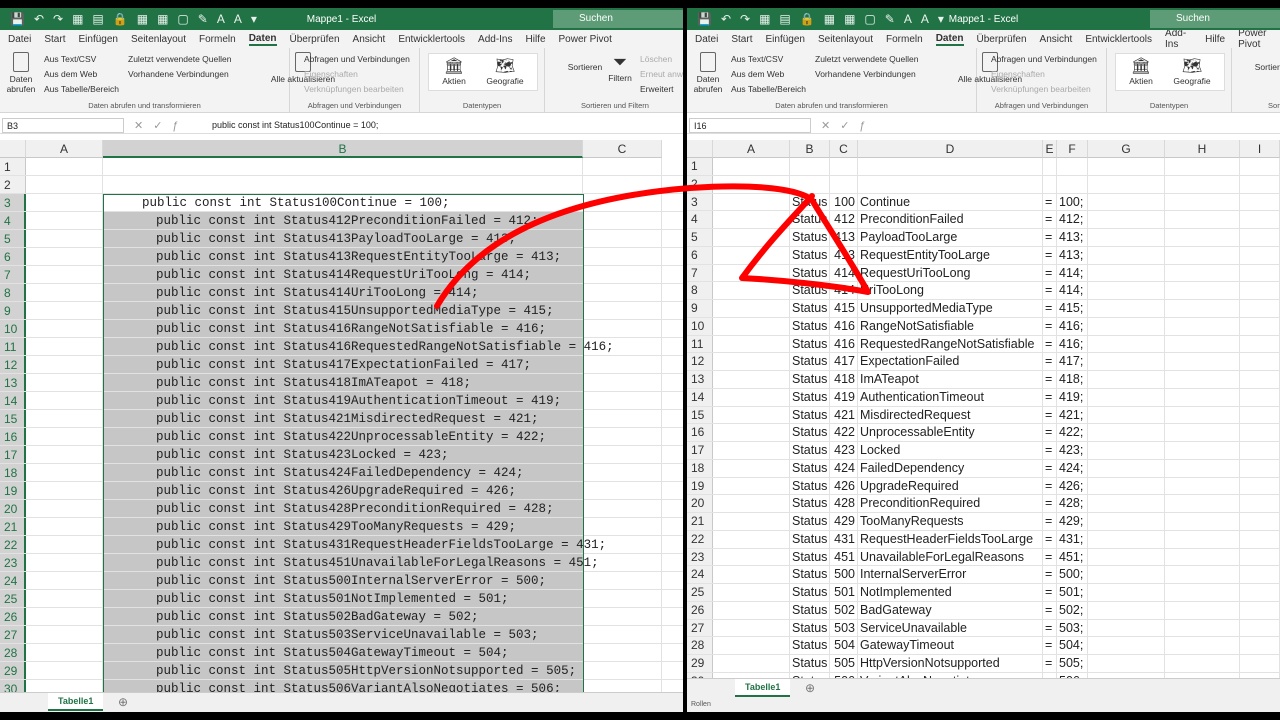 The height and width of the screenshot is (720, 1280). Describe the element at coordinates (13, 598) in the screenshot. I see `row-header: 25` at that location.